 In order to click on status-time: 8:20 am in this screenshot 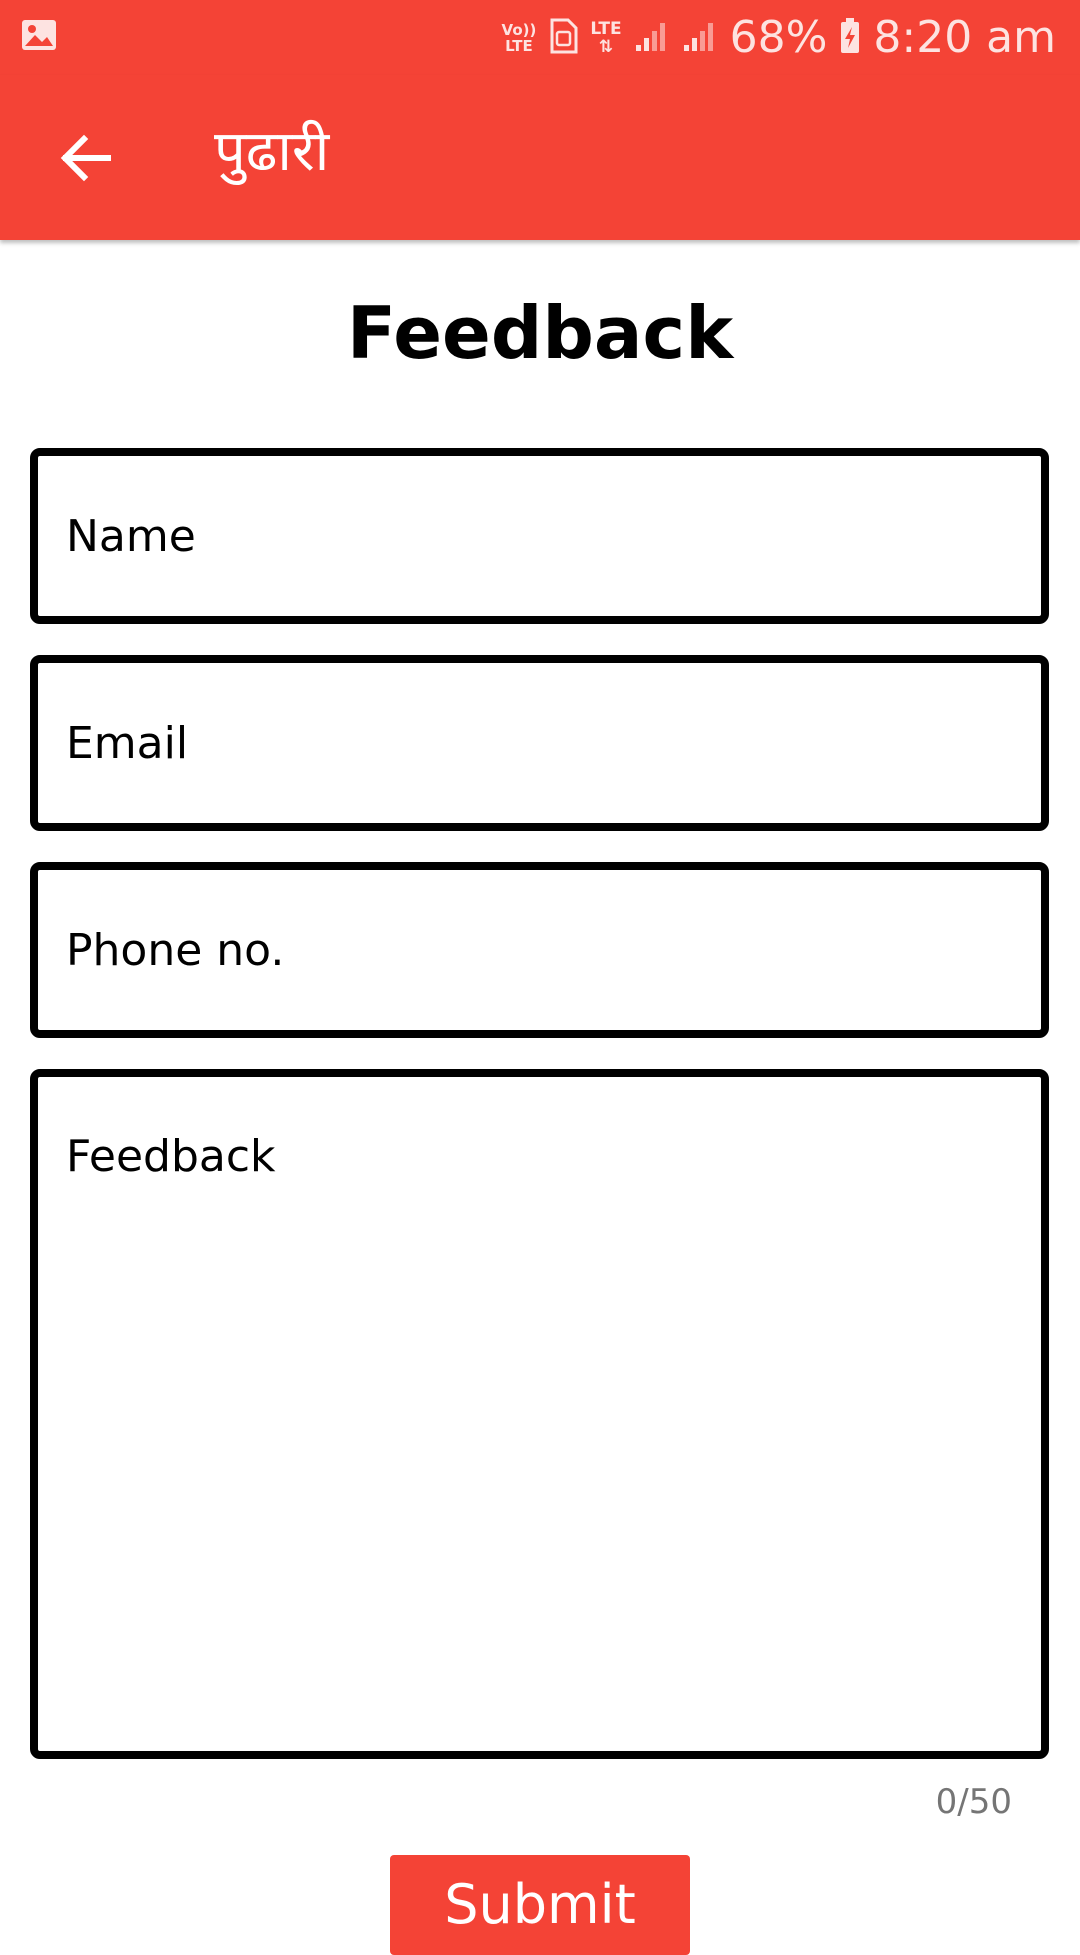, I will do `click(964, 37)`.